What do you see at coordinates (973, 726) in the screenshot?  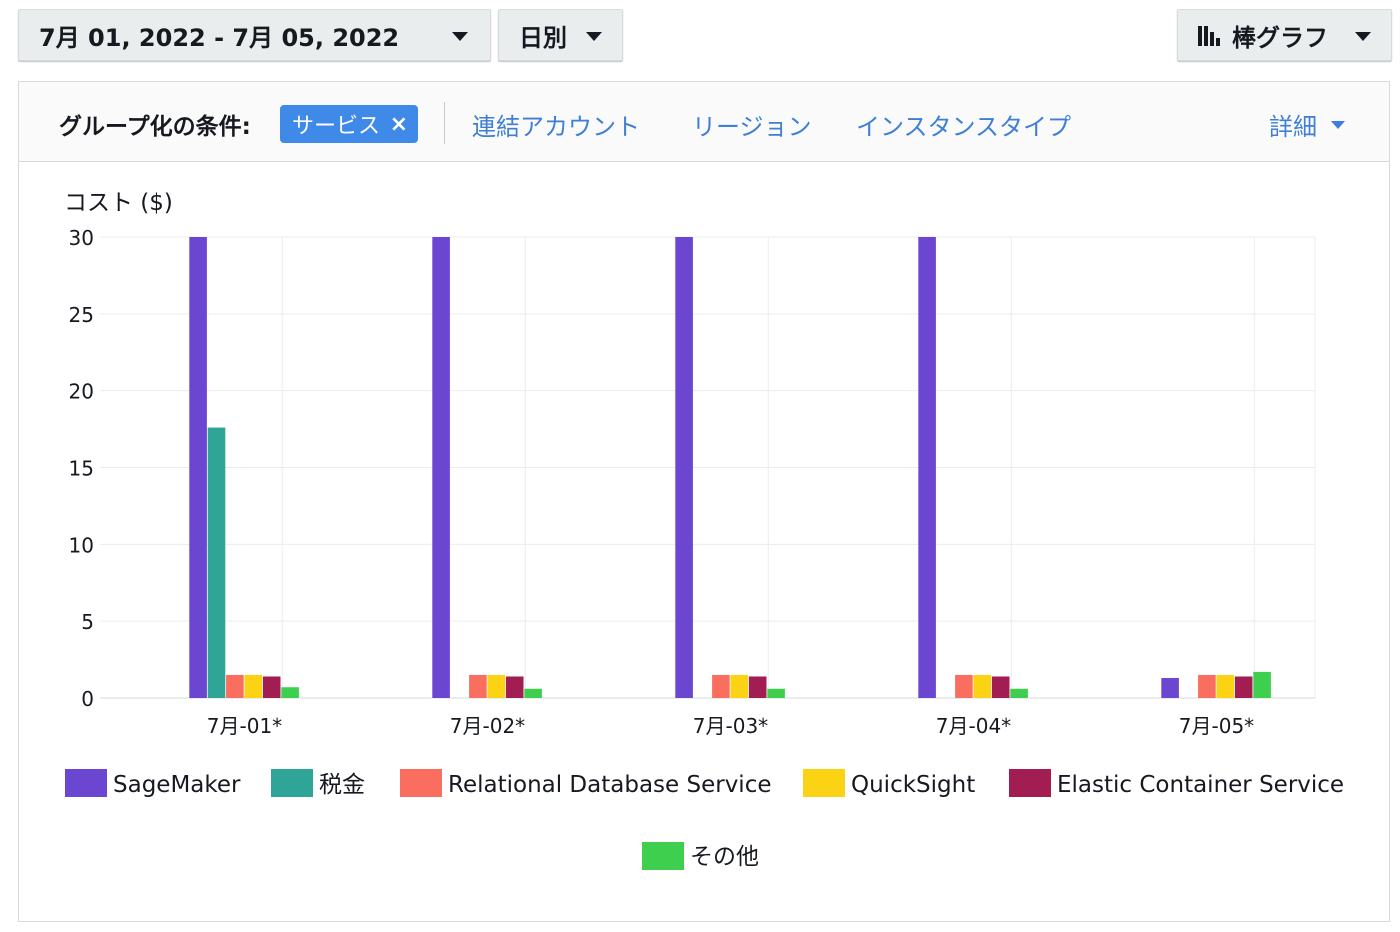 I see `x-tick-label: 7月-04*` at bounding box center [973, 726].